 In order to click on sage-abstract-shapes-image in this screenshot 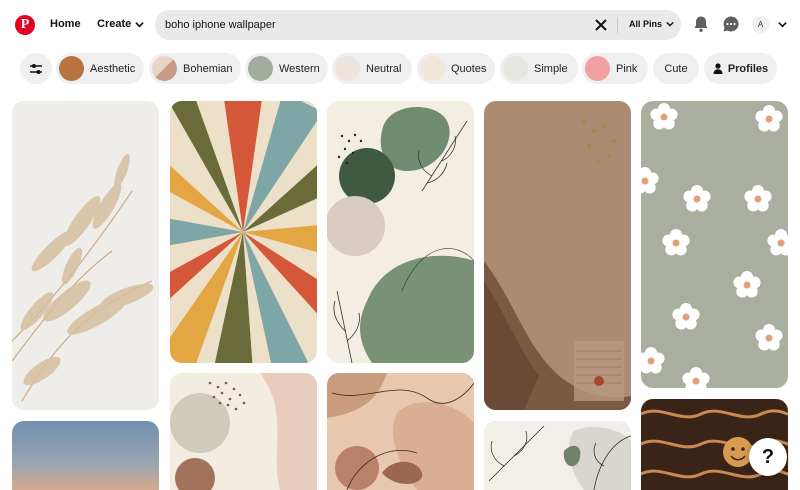, I will do `click(400, 232)`.